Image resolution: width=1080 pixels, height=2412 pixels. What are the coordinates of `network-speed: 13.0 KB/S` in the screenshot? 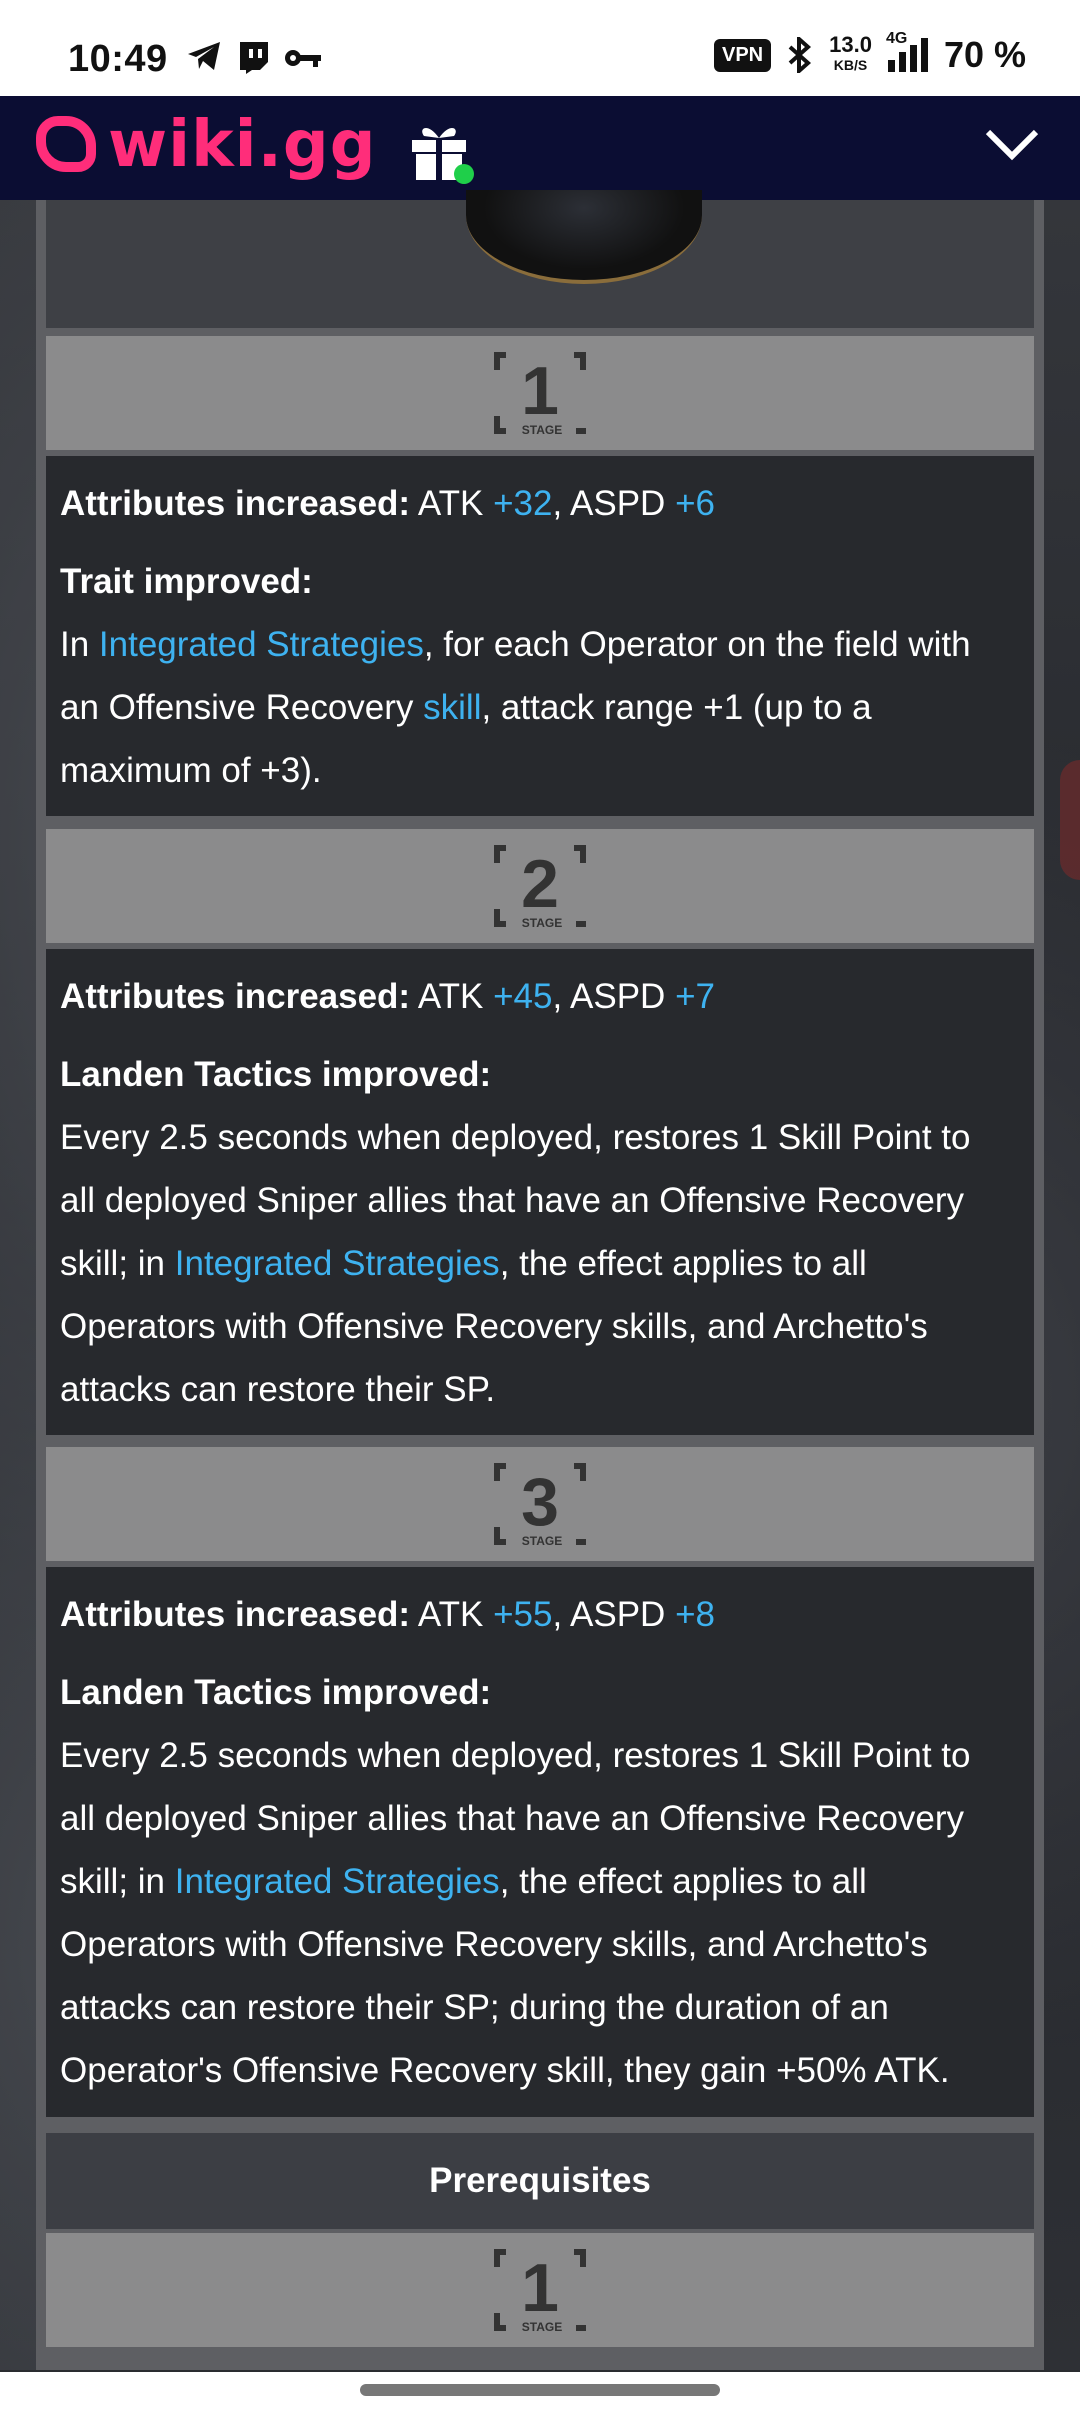 It's located at (850, 53).